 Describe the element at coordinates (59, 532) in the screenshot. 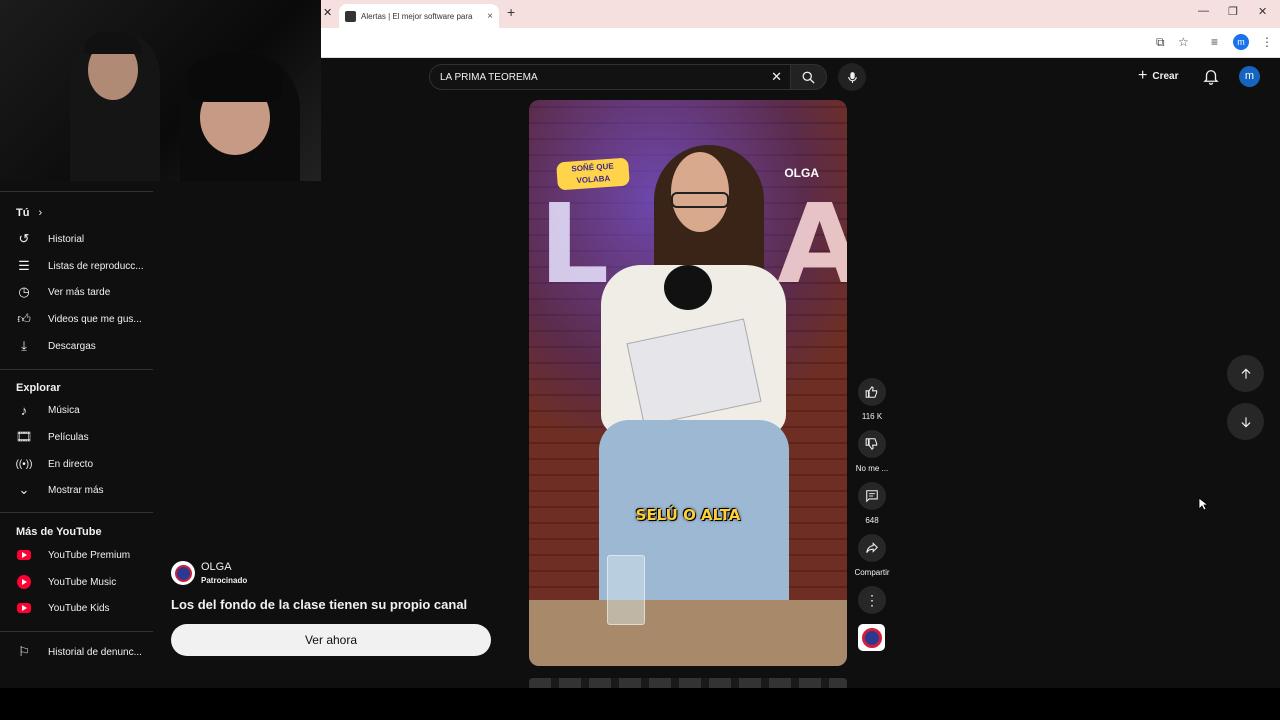

I see `sidebar-more-youtube-title: Más de YouTube` at that location.